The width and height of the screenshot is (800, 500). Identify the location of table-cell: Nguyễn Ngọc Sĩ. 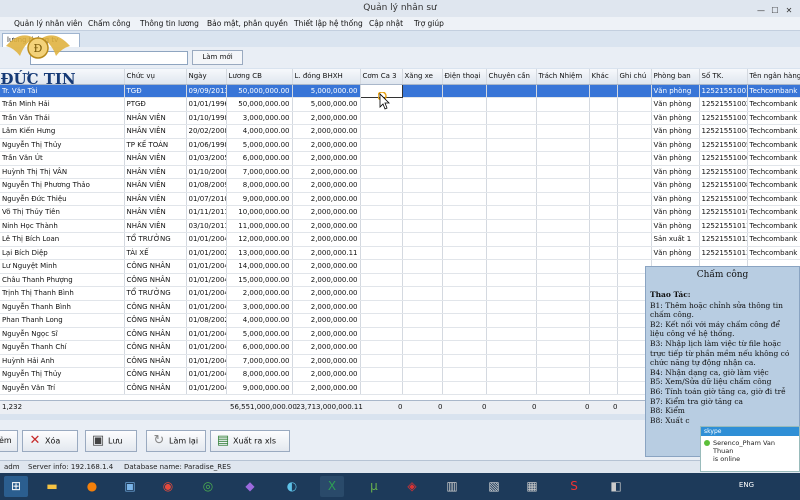
(62, 334).